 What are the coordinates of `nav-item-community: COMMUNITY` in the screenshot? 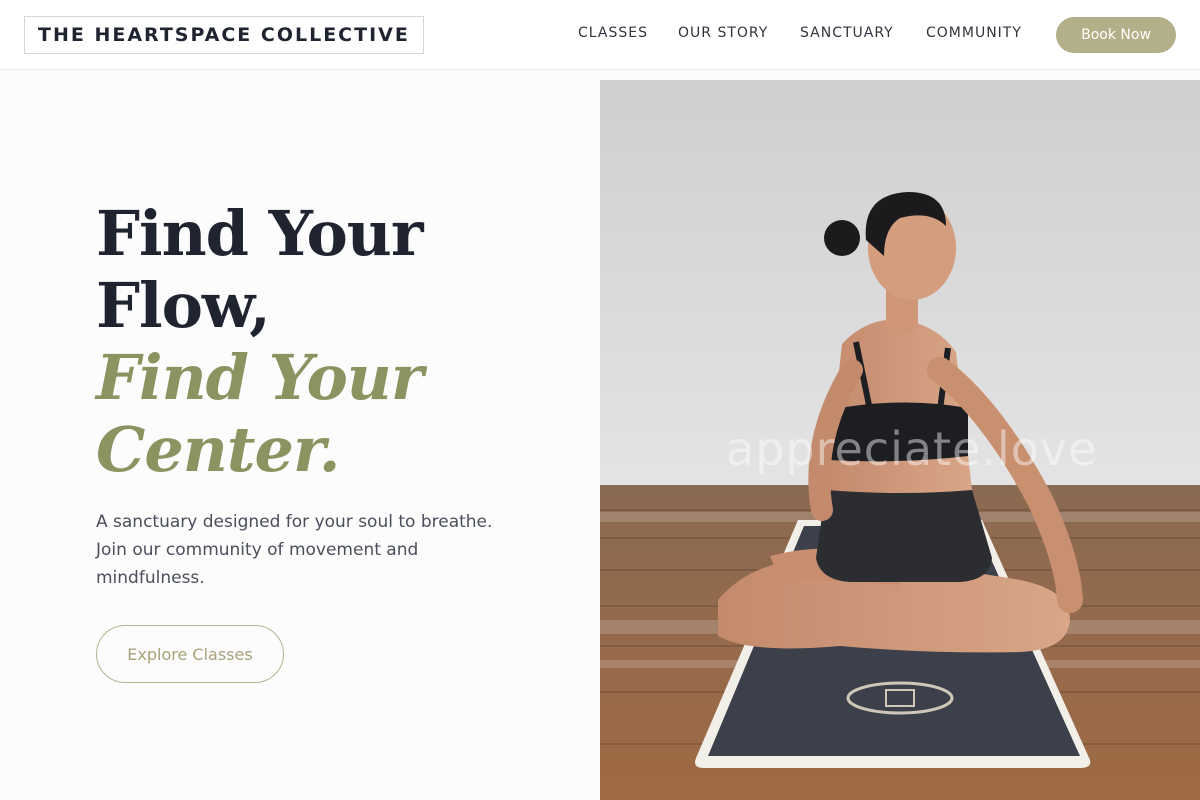 It's located at (974, 33).